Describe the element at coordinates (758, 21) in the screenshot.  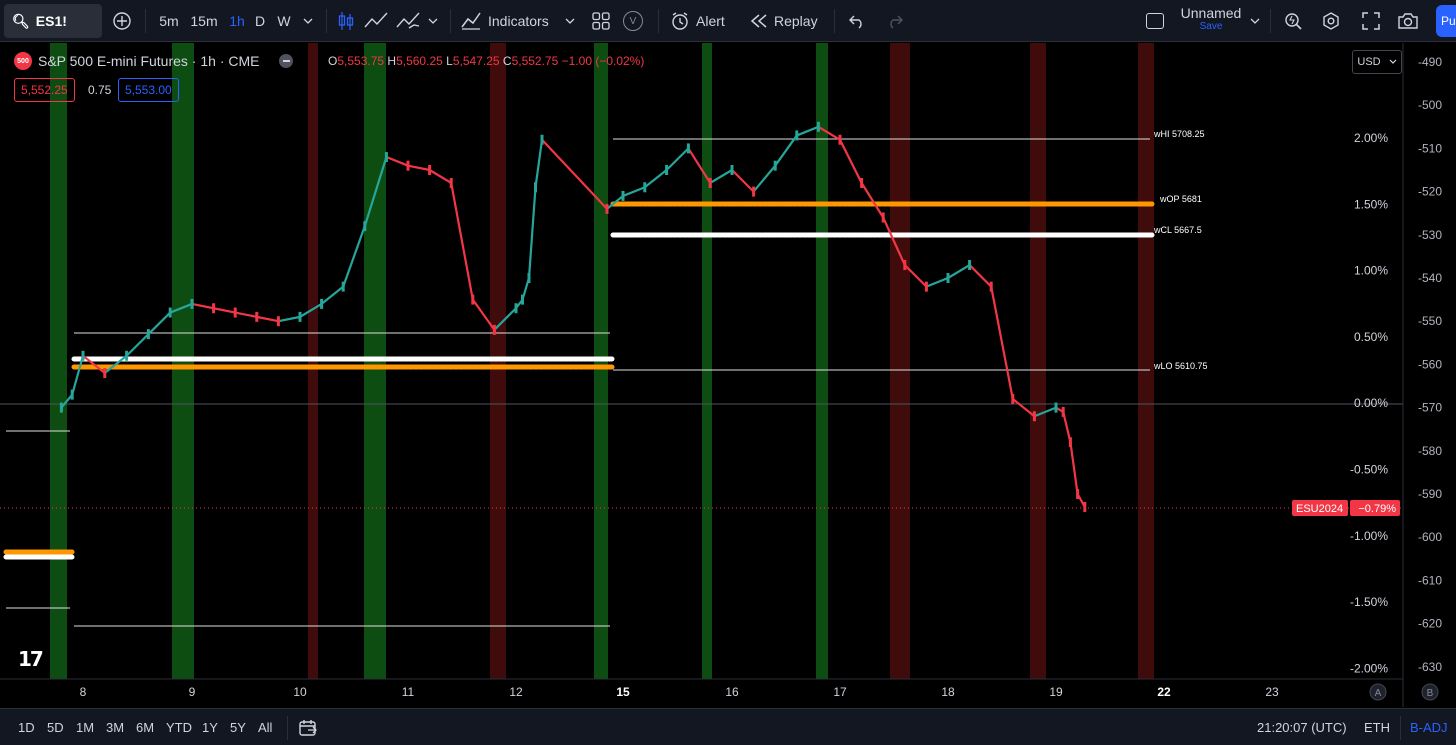
I see `rewind-icon` at that location.